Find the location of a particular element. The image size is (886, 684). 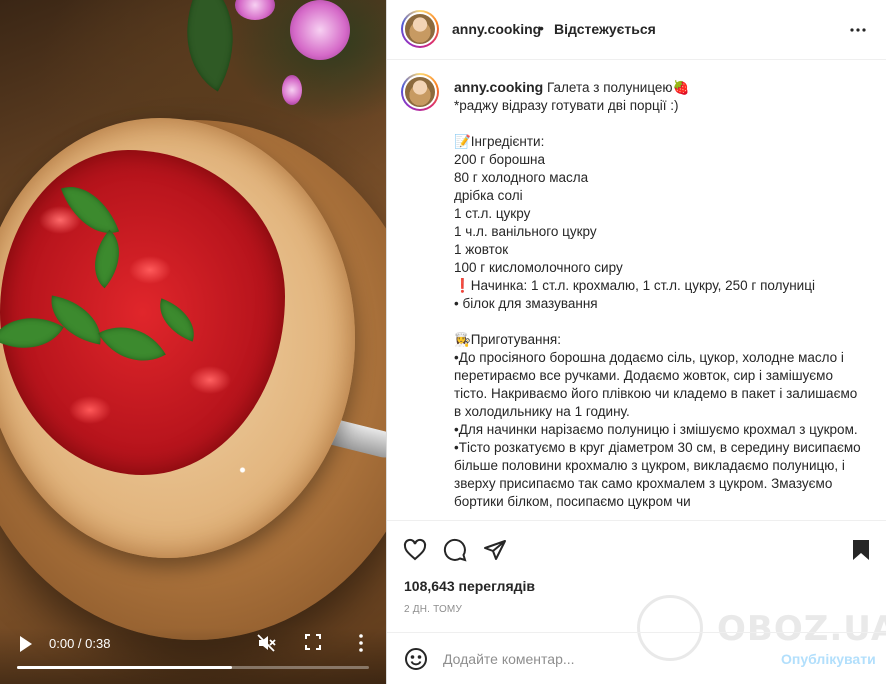

video-progress-fill is located at coordinates (124, 667).